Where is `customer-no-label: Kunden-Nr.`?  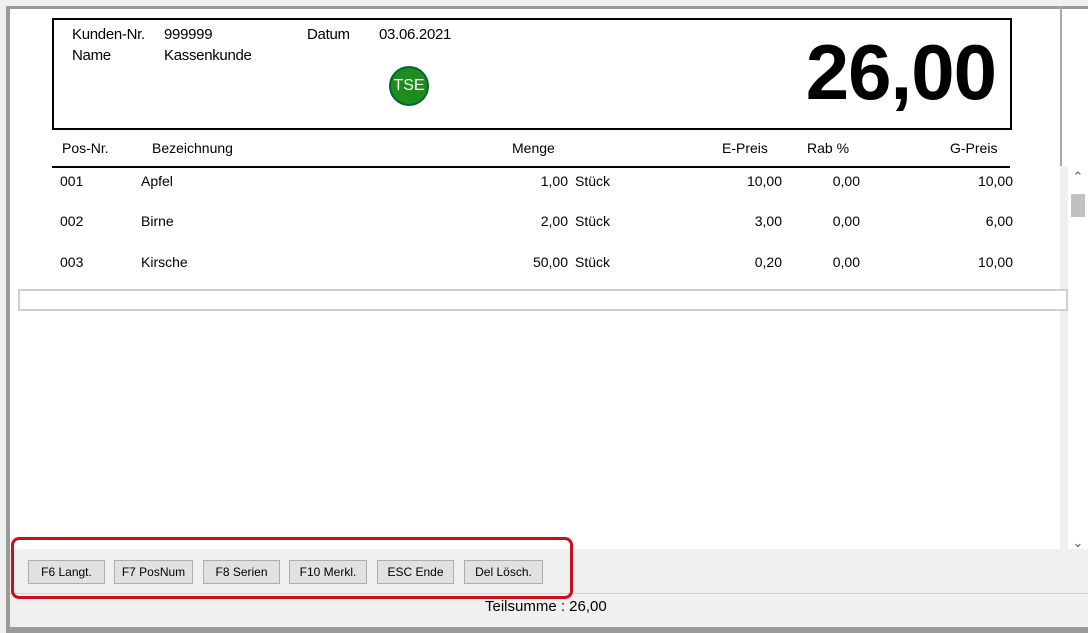
customer-no-label: Kunden-Nr. is located at coordinates (108, 34).